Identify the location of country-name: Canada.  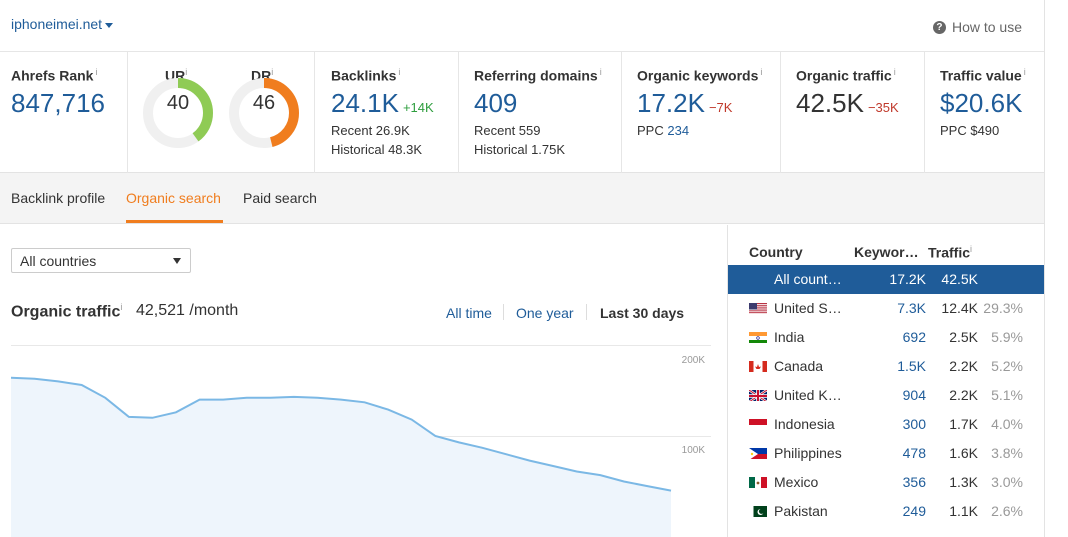
(799, 366).